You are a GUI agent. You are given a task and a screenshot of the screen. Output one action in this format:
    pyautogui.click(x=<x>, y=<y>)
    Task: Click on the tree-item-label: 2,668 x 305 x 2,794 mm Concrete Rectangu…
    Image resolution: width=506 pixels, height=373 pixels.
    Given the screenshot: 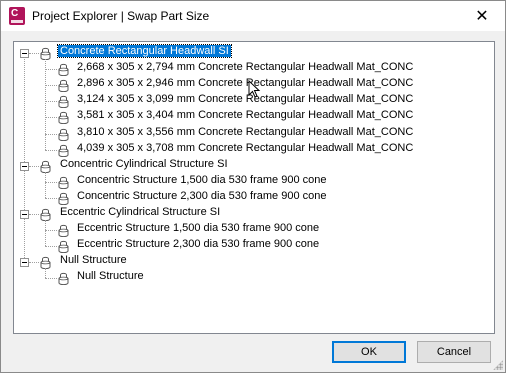 What is the action you would take?
    pyautogui.click(x=245, y=67)
    